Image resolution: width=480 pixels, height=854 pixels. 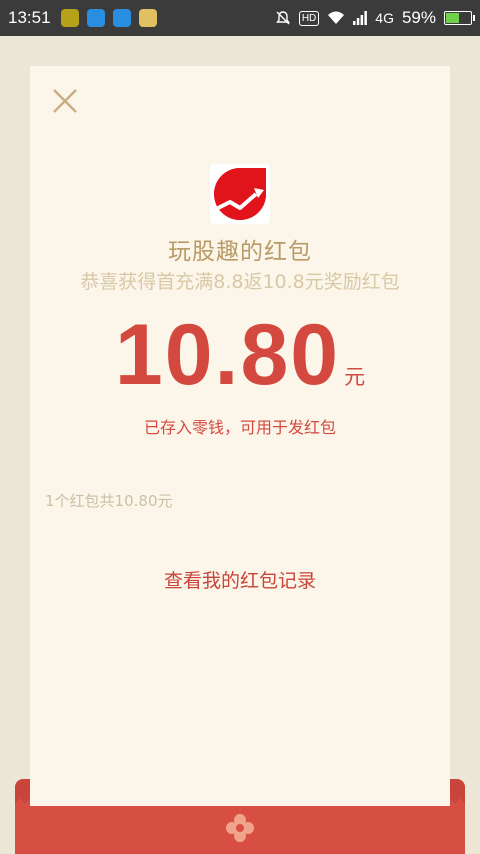 What do you see at coordinates (309, 18) in the screenshot?
I see `hd-icon: HD` at bounding box center [309, 18].